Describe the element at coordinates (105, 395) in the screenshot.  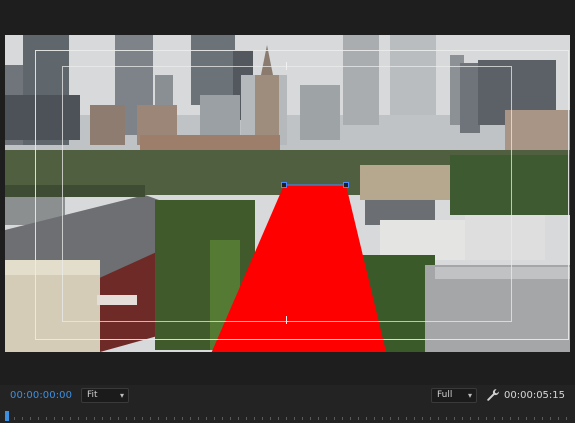
I see `zoom-level-dropdown: Fit ▾` at that location.